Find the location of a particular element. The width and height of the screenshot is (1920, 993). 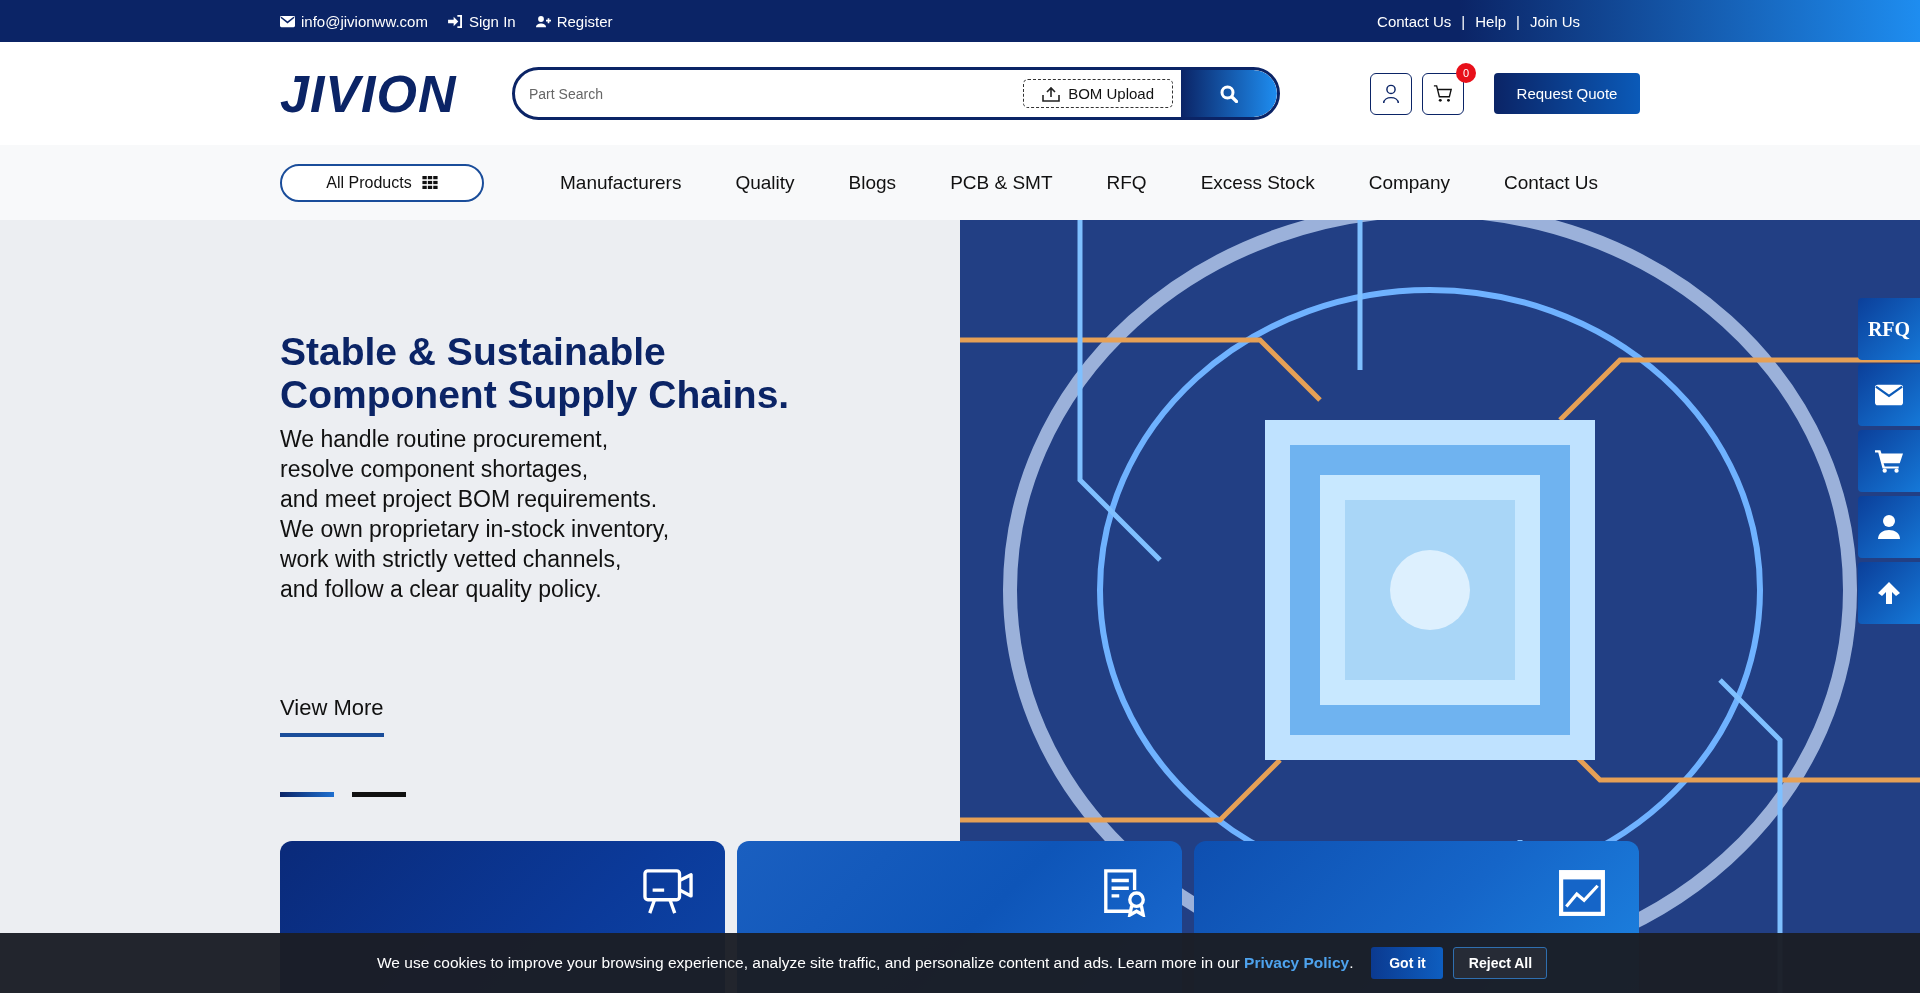

top-link: Join Us is located at coordinates (1554, 21).